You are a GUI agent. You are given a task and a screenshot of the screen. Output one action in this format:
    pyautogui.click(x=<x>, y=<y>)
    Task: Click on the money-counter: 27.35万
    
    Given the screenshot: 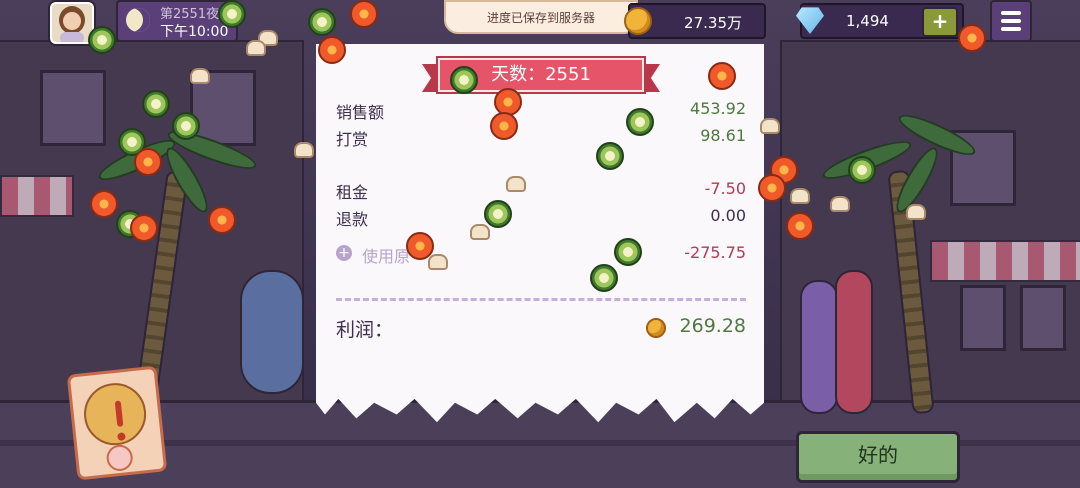 What is the action you would take?
    pyautogui.click(x=695, y=21)
    